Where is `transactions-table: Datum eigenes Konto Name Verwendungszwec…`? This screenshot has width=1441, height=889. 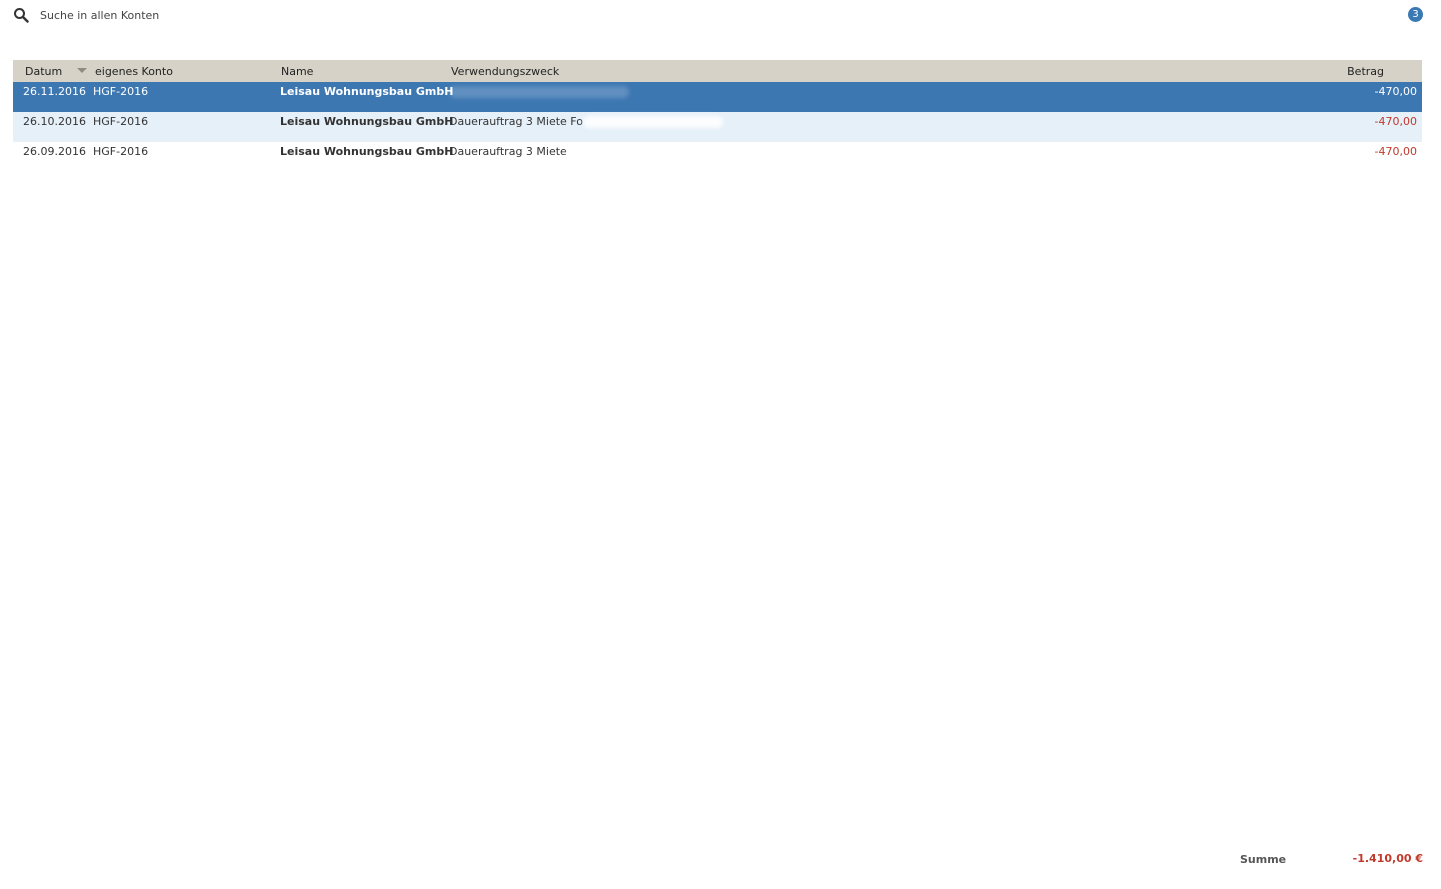 transactions-table: Datum eigenes Konto Name Verwendungszwec… is located at coordinates (717, 116).